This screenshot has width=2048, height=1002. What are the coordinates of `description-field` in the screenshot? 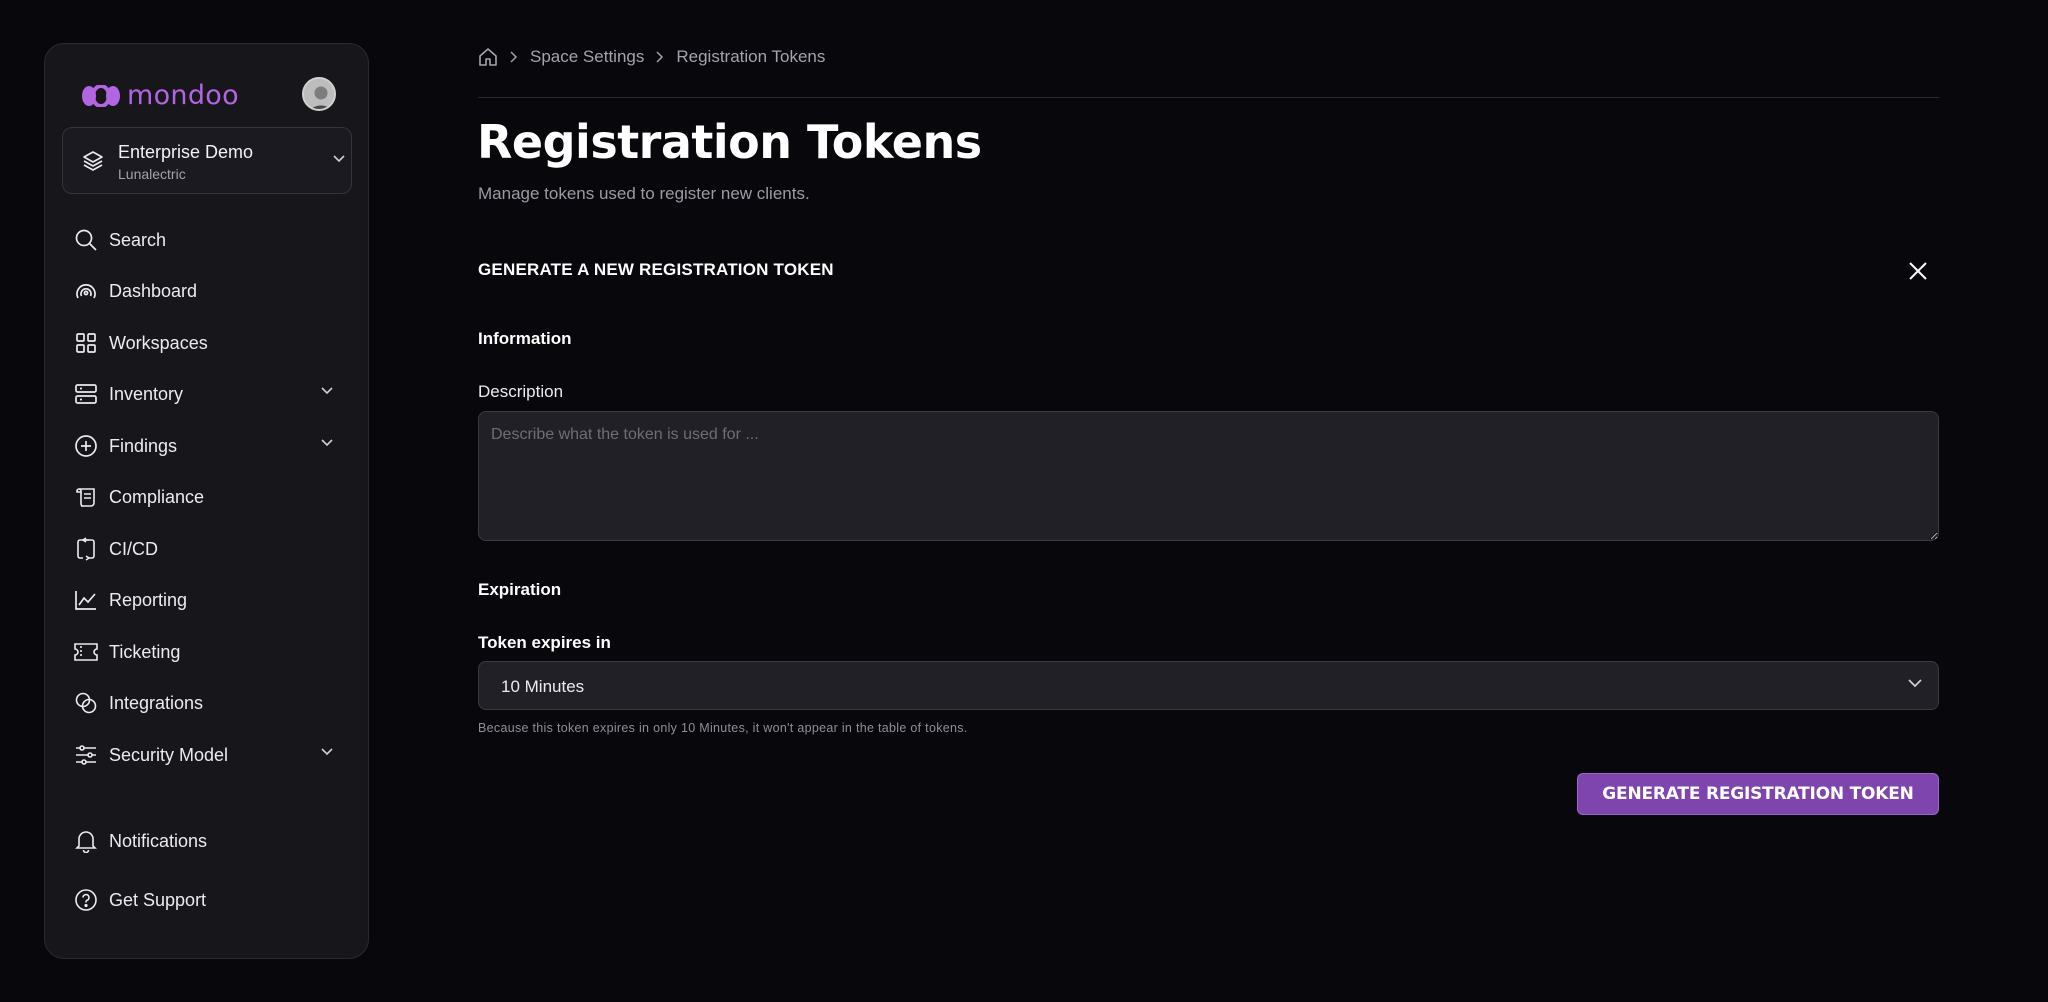 It's located at (1208, 476).